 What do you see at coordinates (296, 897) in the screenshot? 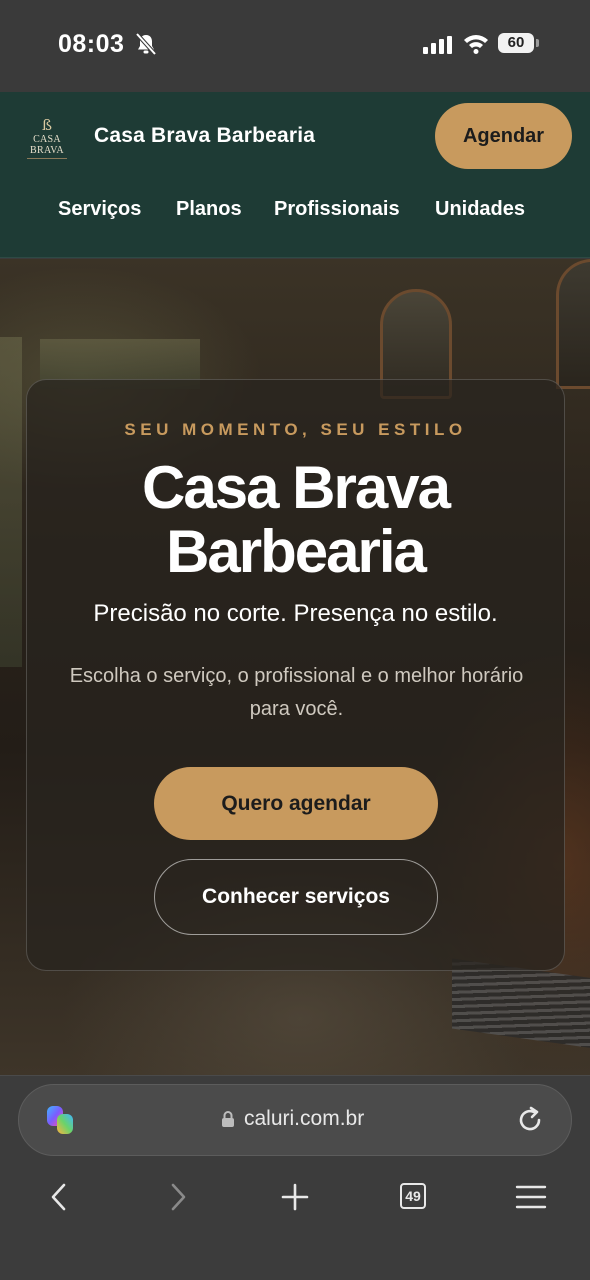
I see `view-services-button: Conhecer serviços` at bounding box center [296, 897].